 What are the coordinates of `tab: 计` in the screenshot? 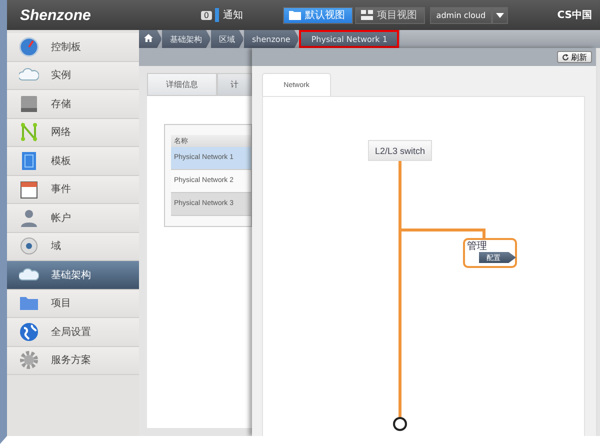 It's located at (234, 84).